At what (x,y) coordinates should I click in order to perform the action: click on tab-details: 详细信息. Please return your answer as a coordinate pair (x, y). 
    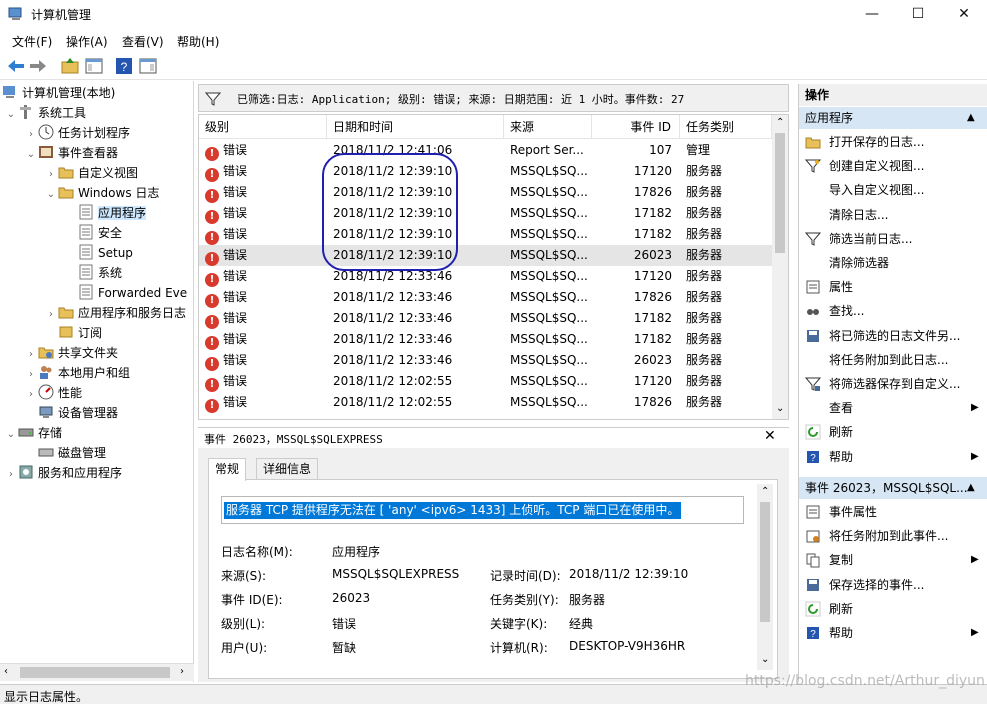
    Looking at the image, I should click on (287, 469).